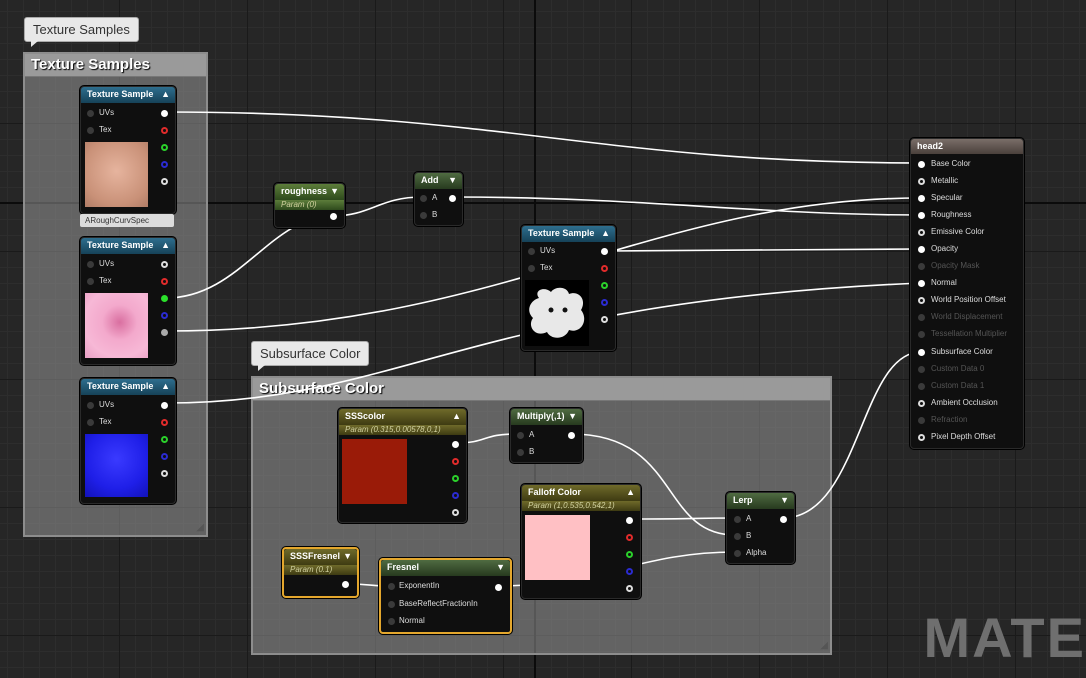  I want to click on pin-pixel-depth-offset, so click(921, 437).